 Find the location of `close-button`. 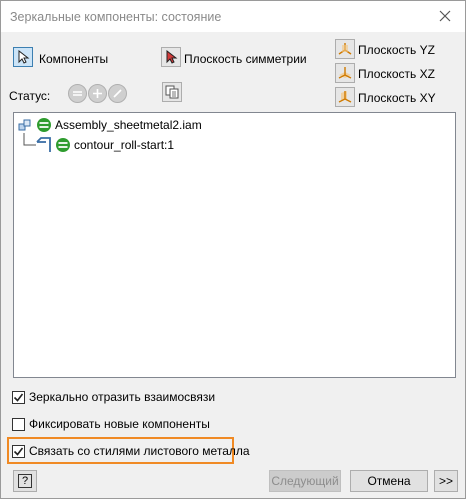

close-button is located at coordinates (445, 16).